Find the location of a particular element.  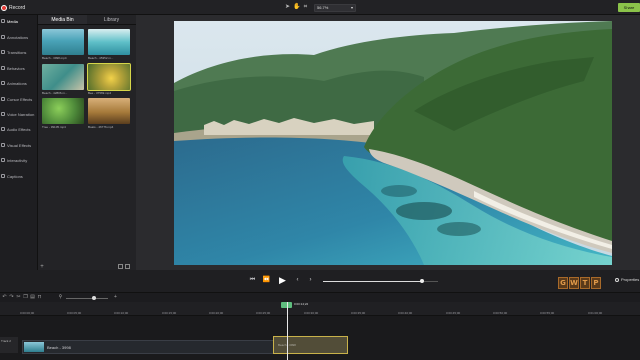

select-tool-icon: ➤ is located at coordinates (287, 7).